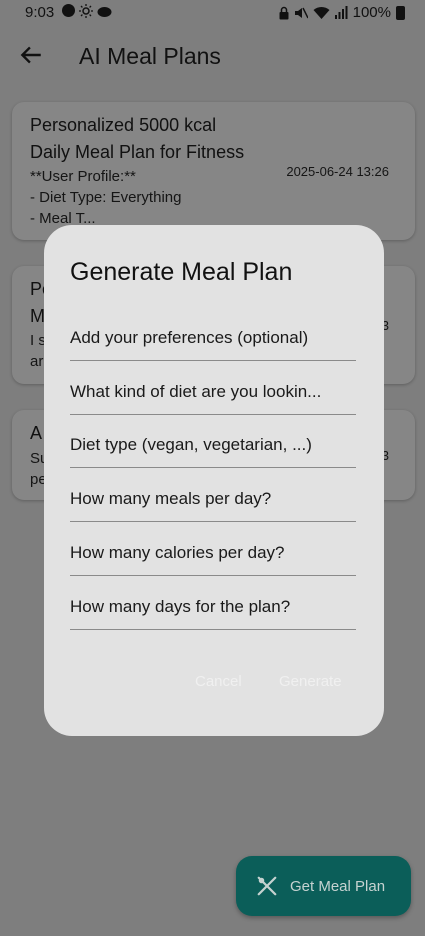 This screenshot has height=936, width=425. I want to click on status-time: 9:03, so click(40, 12).